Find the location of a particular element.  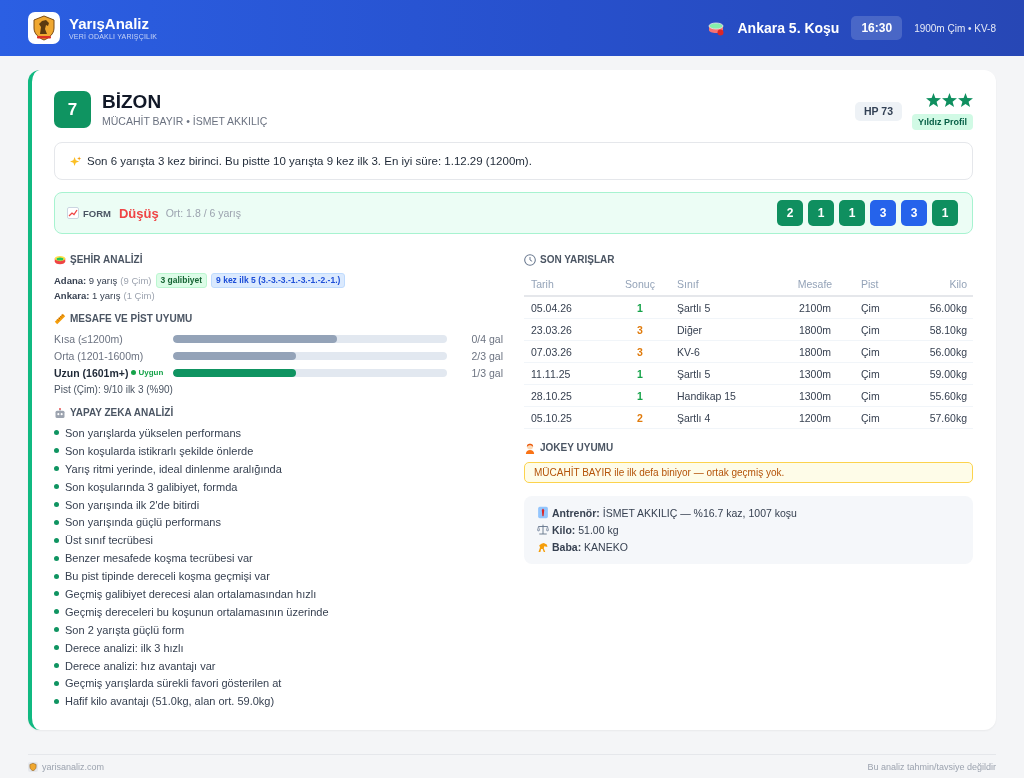

analysis-item: Son koşularda istikrarlı şekilde önlerde is located at coordinates (159, 450).